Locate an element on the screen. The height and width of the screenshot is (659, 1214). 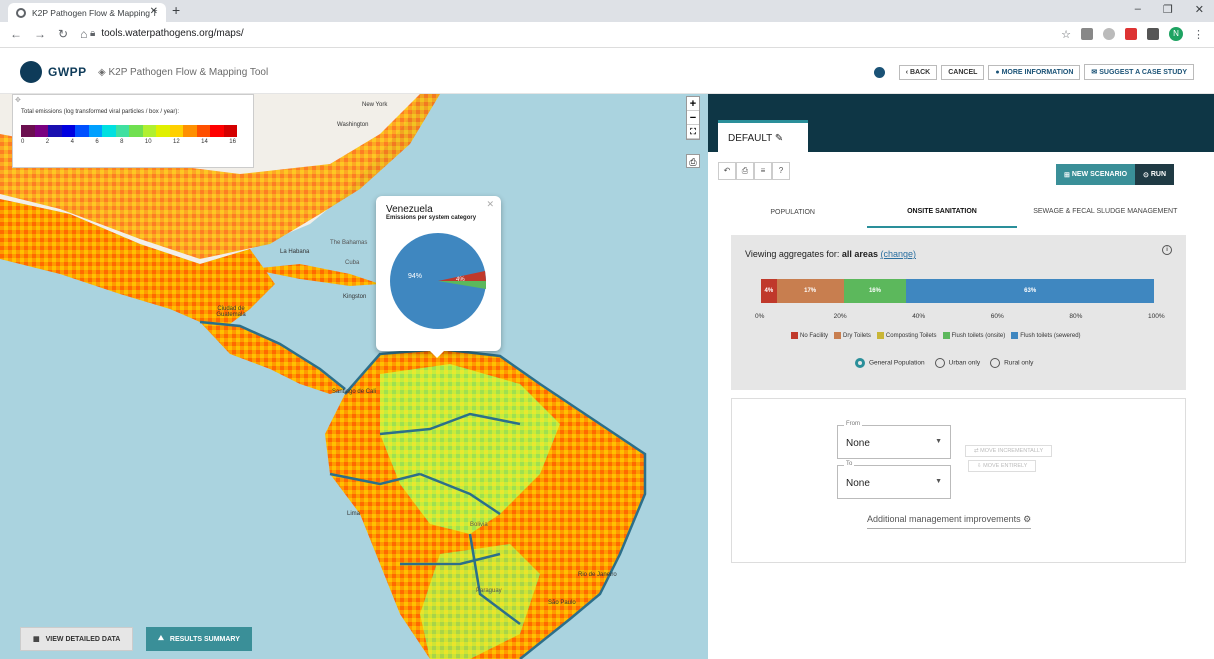
move-entirely-button: ⇩ MOVE ENTIRELY is located at coordinates (1002, 466).